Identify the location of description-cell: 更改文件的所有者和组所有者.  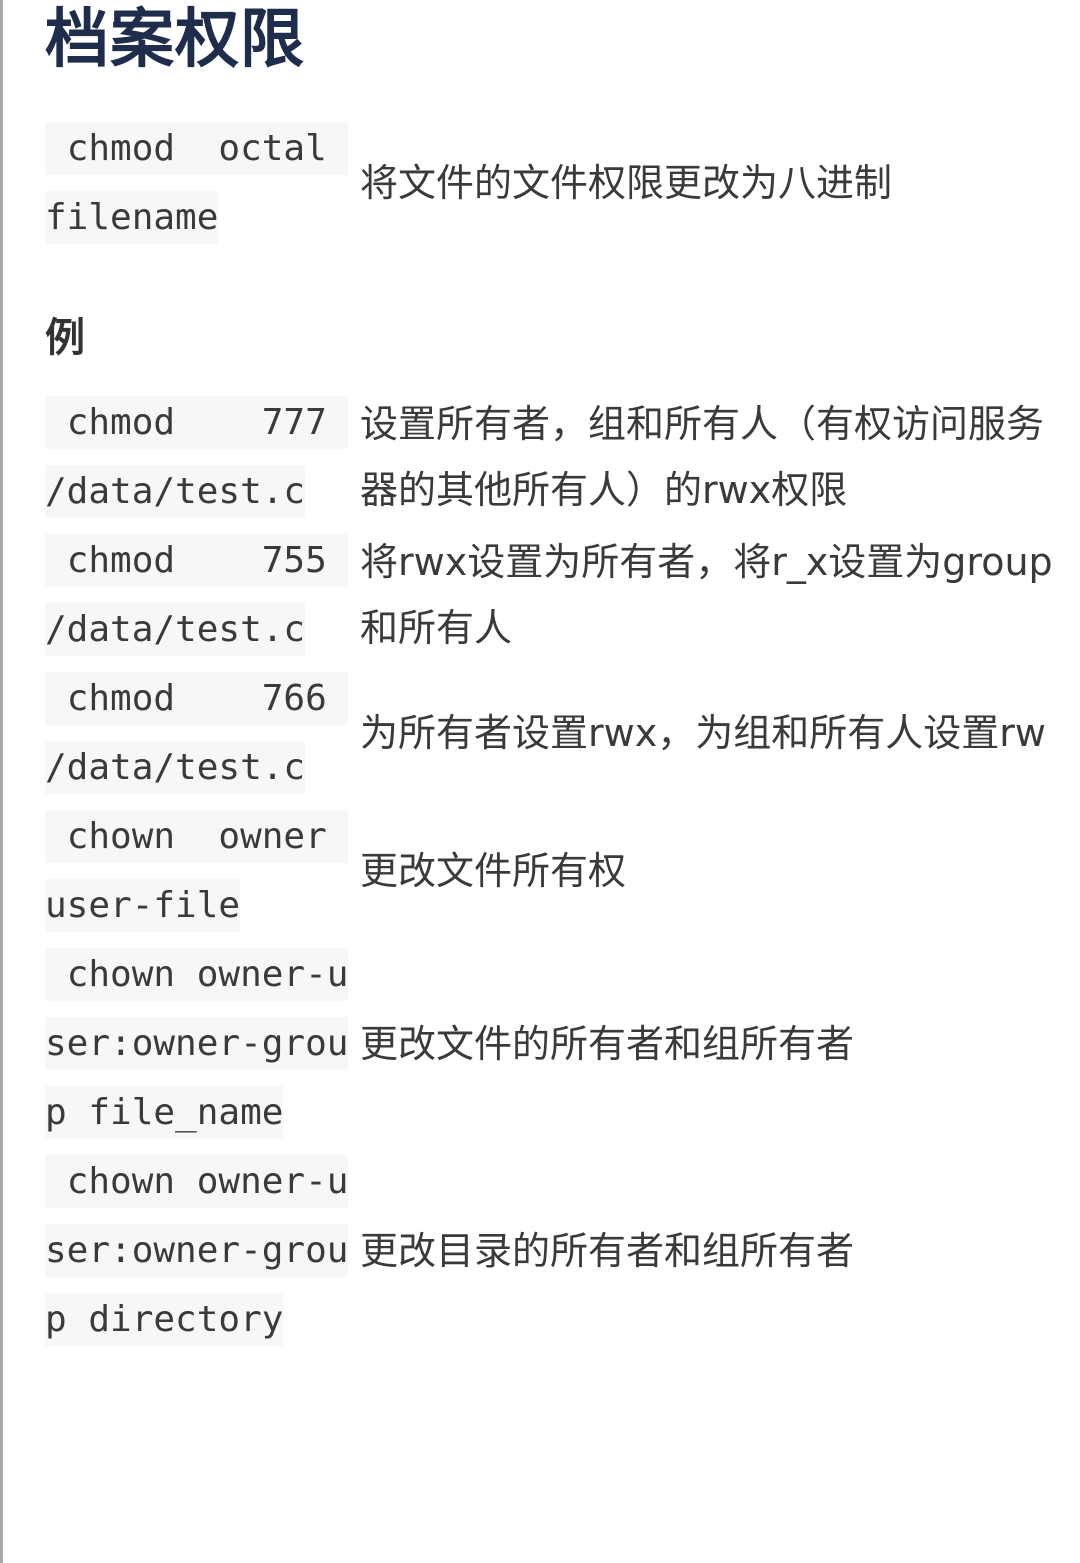
(607, 1043).